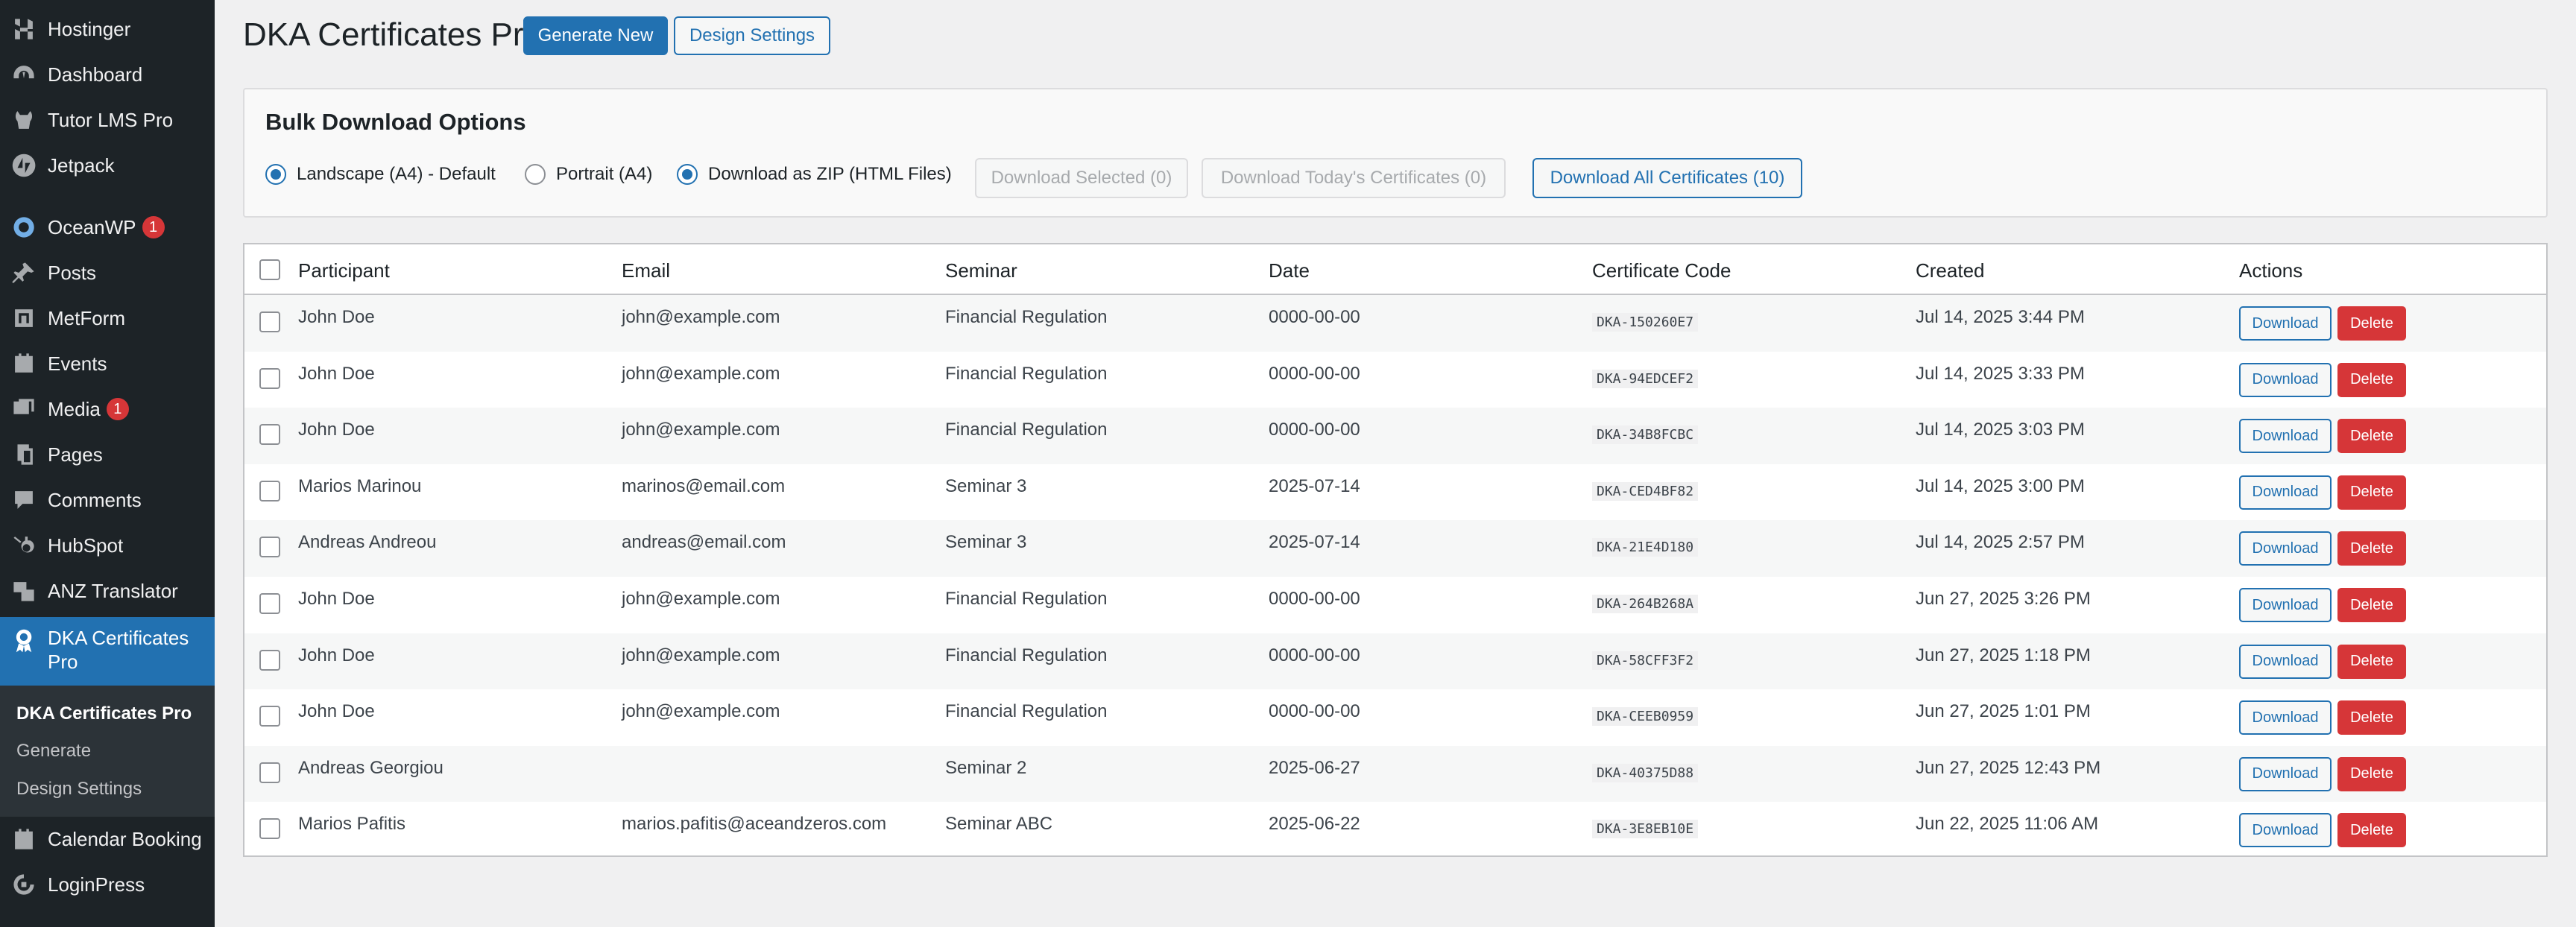 This screenshot has height=927, width=2576. What do you see at coordinates (1645, 604) in the screenshot?
I see `certificate-code-cell: DKA-264B268A` at bounding box center [1645, 604].